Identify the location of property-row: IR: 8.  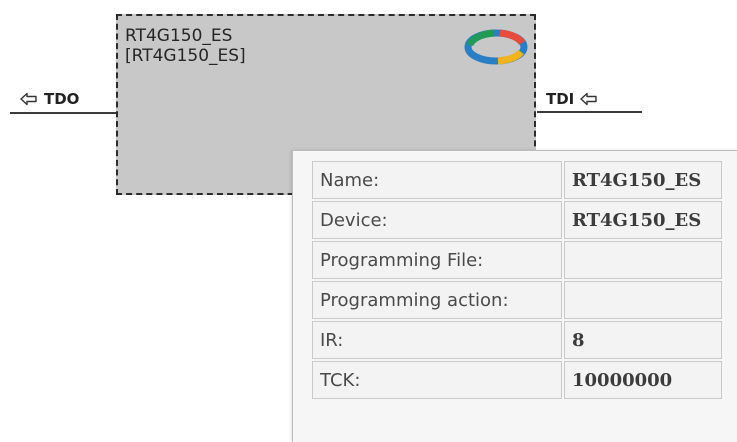
(517, 340).